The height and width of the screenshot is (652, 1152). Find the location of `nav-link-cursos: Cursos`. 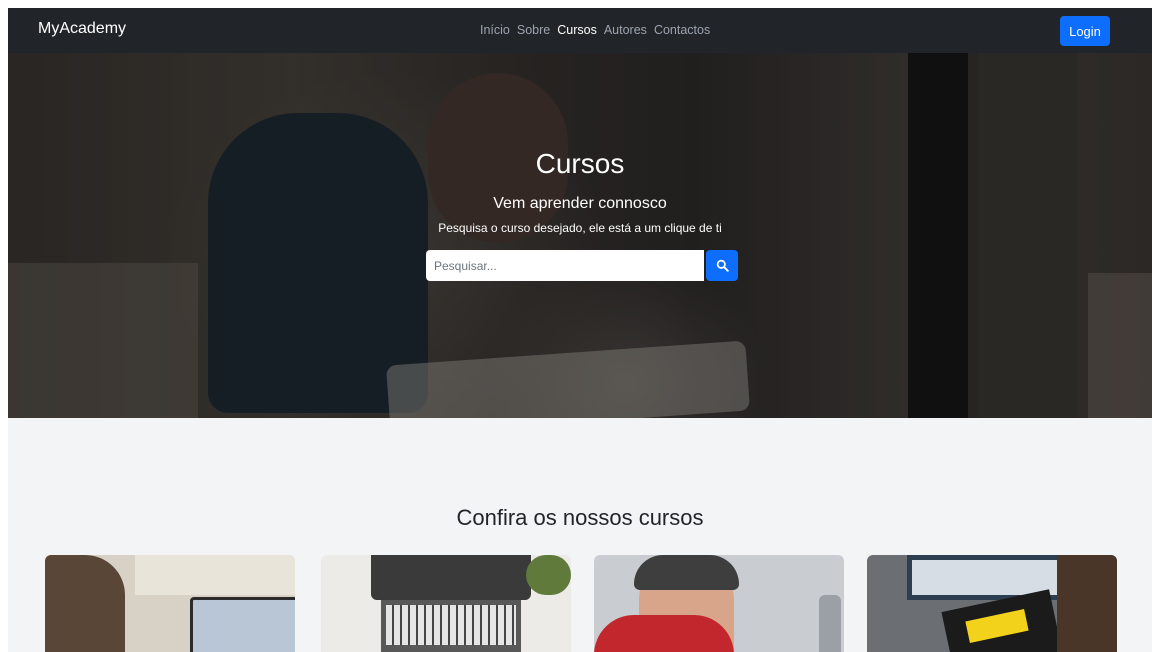

nav-link-cursos: Cursos is located at coordinates (577, 30).